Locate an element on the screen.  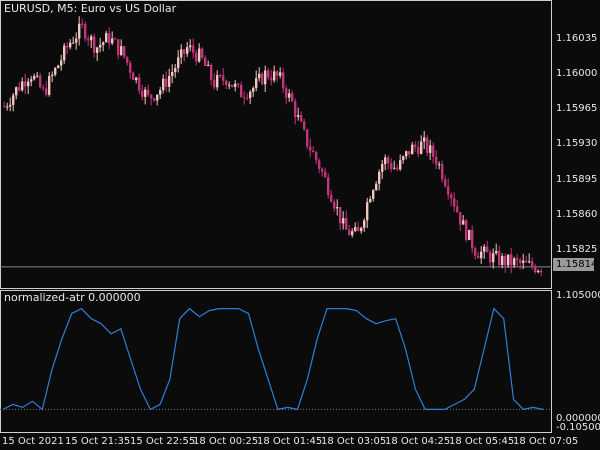
time-axis-label: 18 Oct 05:45 is located at coordinates (482, 441).